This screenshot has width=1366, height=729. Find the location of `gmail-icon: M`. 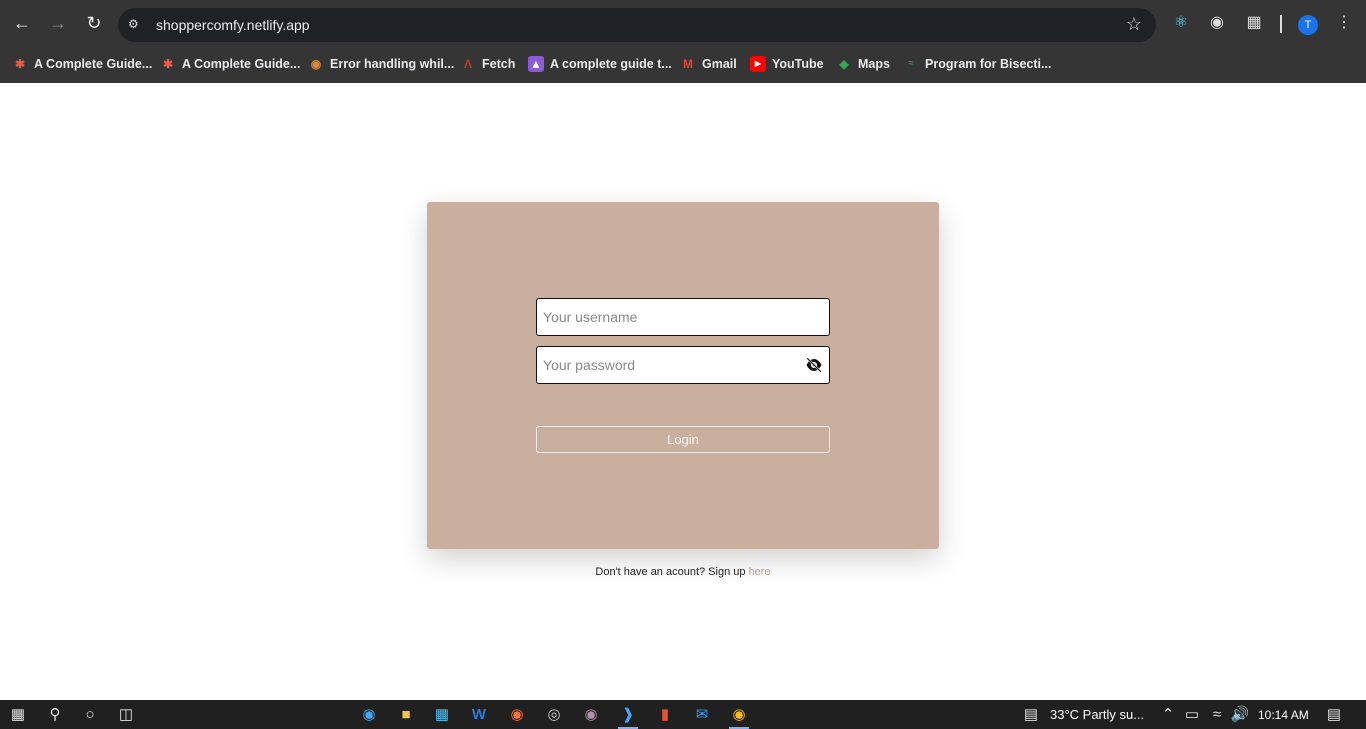

gmail-icon: M is located at coordinates (688, 64).